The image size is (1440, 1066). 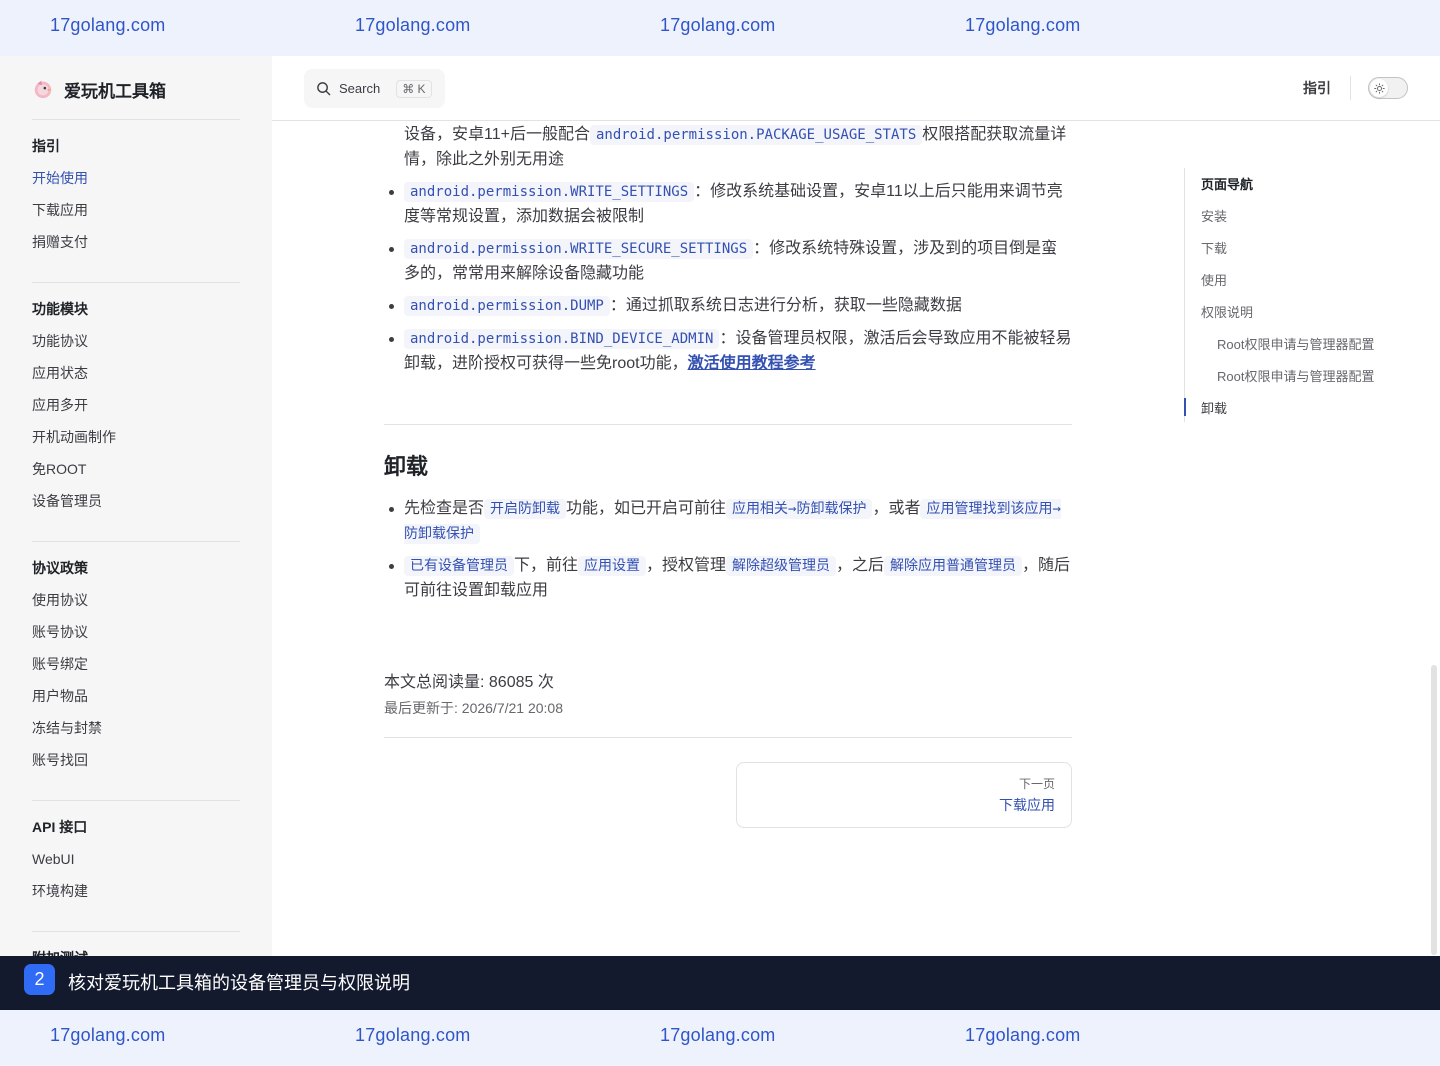 What do you see at coordinates (781, 566) in the screenshot?
I see `inline-tag: 解除超级管理员` at bounding box center [781, 566].